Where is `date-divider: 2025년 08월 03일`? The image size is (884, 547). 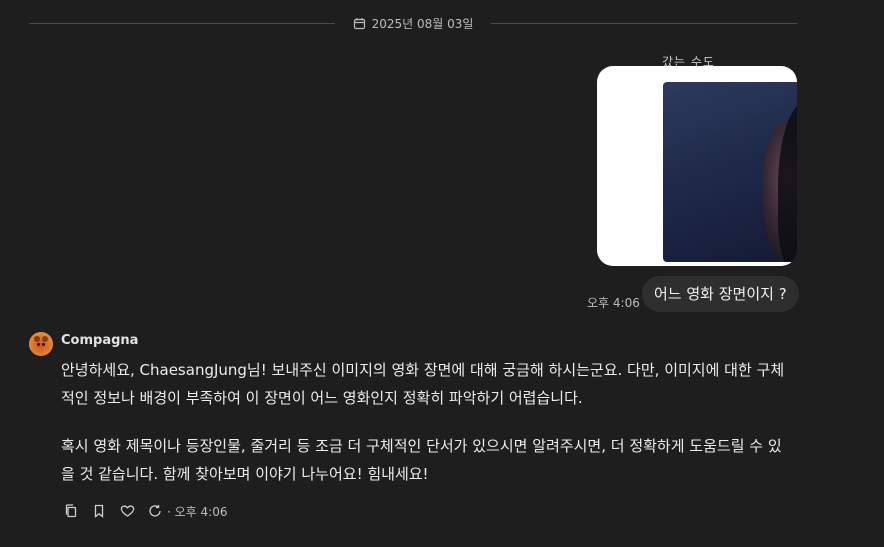 date-divider: 2025년 08월 03일 is located at coordinates (413, 23).